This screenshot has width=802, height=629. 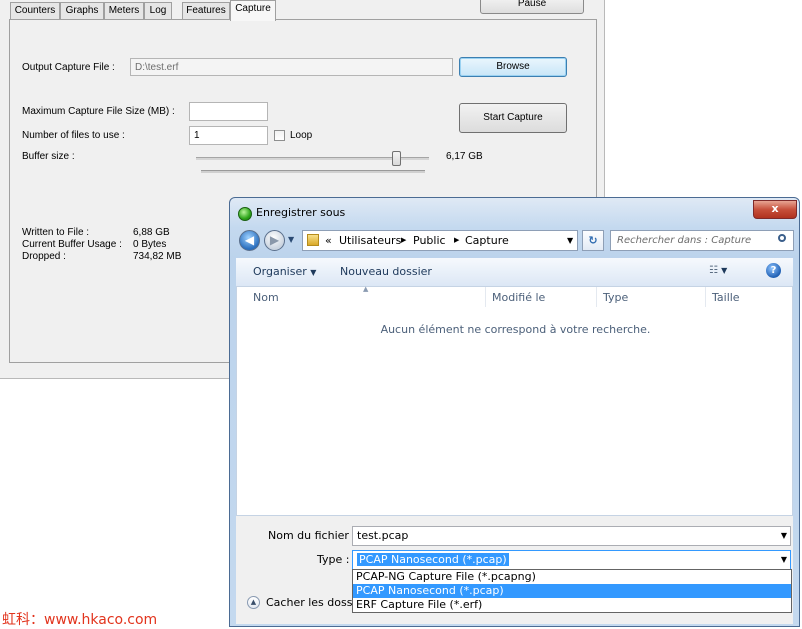 What do you see at coordinates (48, 156) in the screenshot?
I see `buffer-size-label: Buffer size :` at bounding box center [48, 156].